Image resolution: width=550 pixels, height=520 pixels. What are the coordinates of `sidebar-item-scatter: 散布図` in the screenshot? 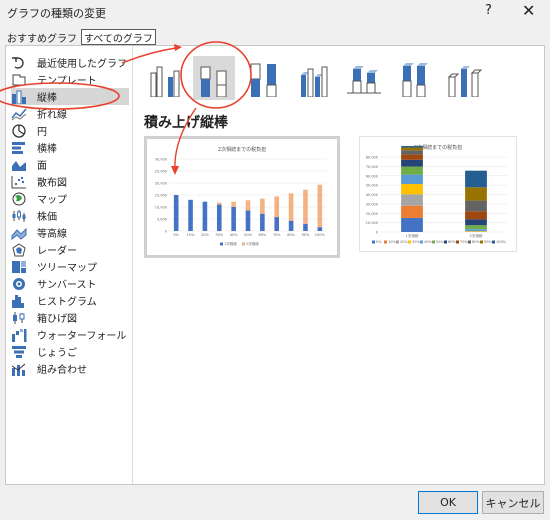 It's located at (70, 181).